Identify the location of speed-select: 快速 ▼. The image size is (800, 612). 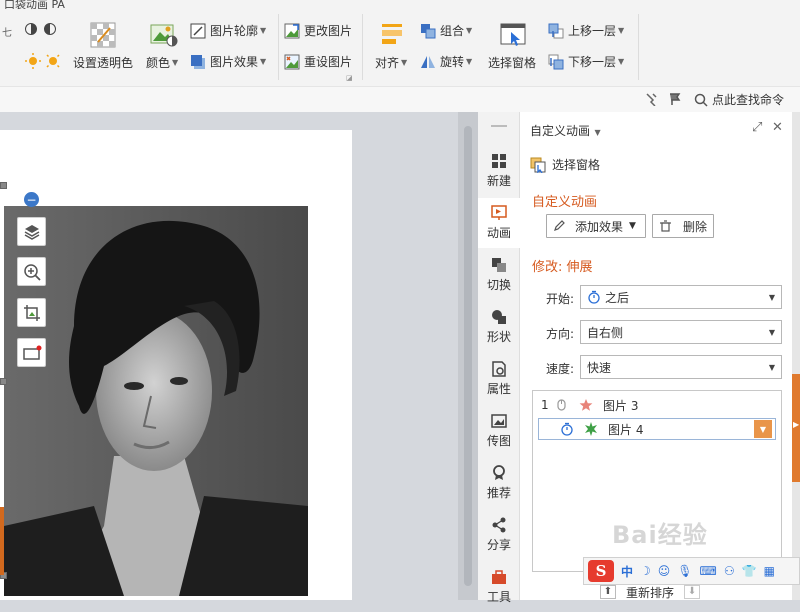
(681, 367).